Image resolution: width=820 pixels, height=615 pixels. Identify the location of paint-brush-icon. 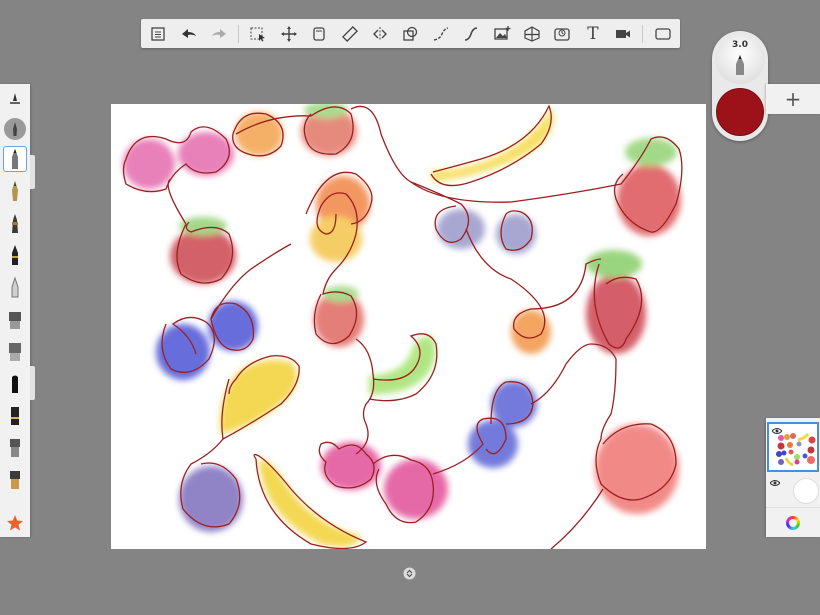
(15, 319).